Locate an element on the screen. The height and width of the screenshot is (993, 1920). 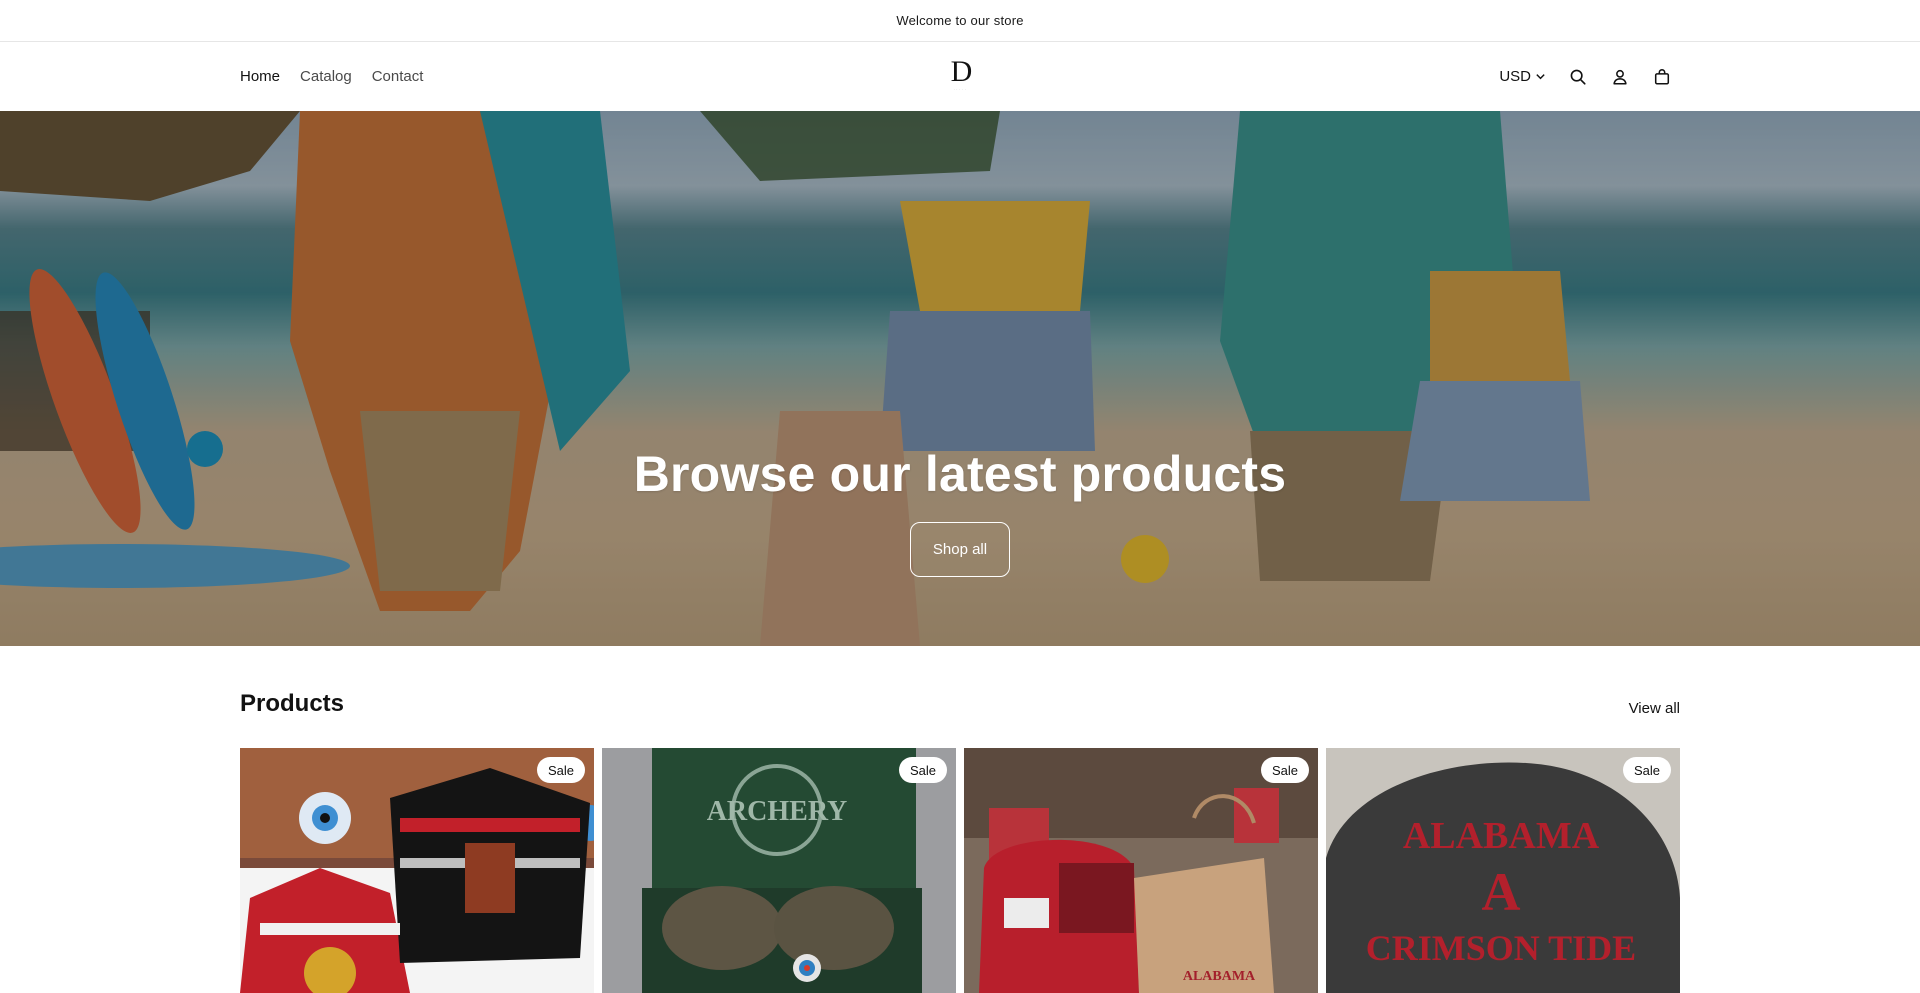
products-header: Products View all is located at coordinates (960, 705).